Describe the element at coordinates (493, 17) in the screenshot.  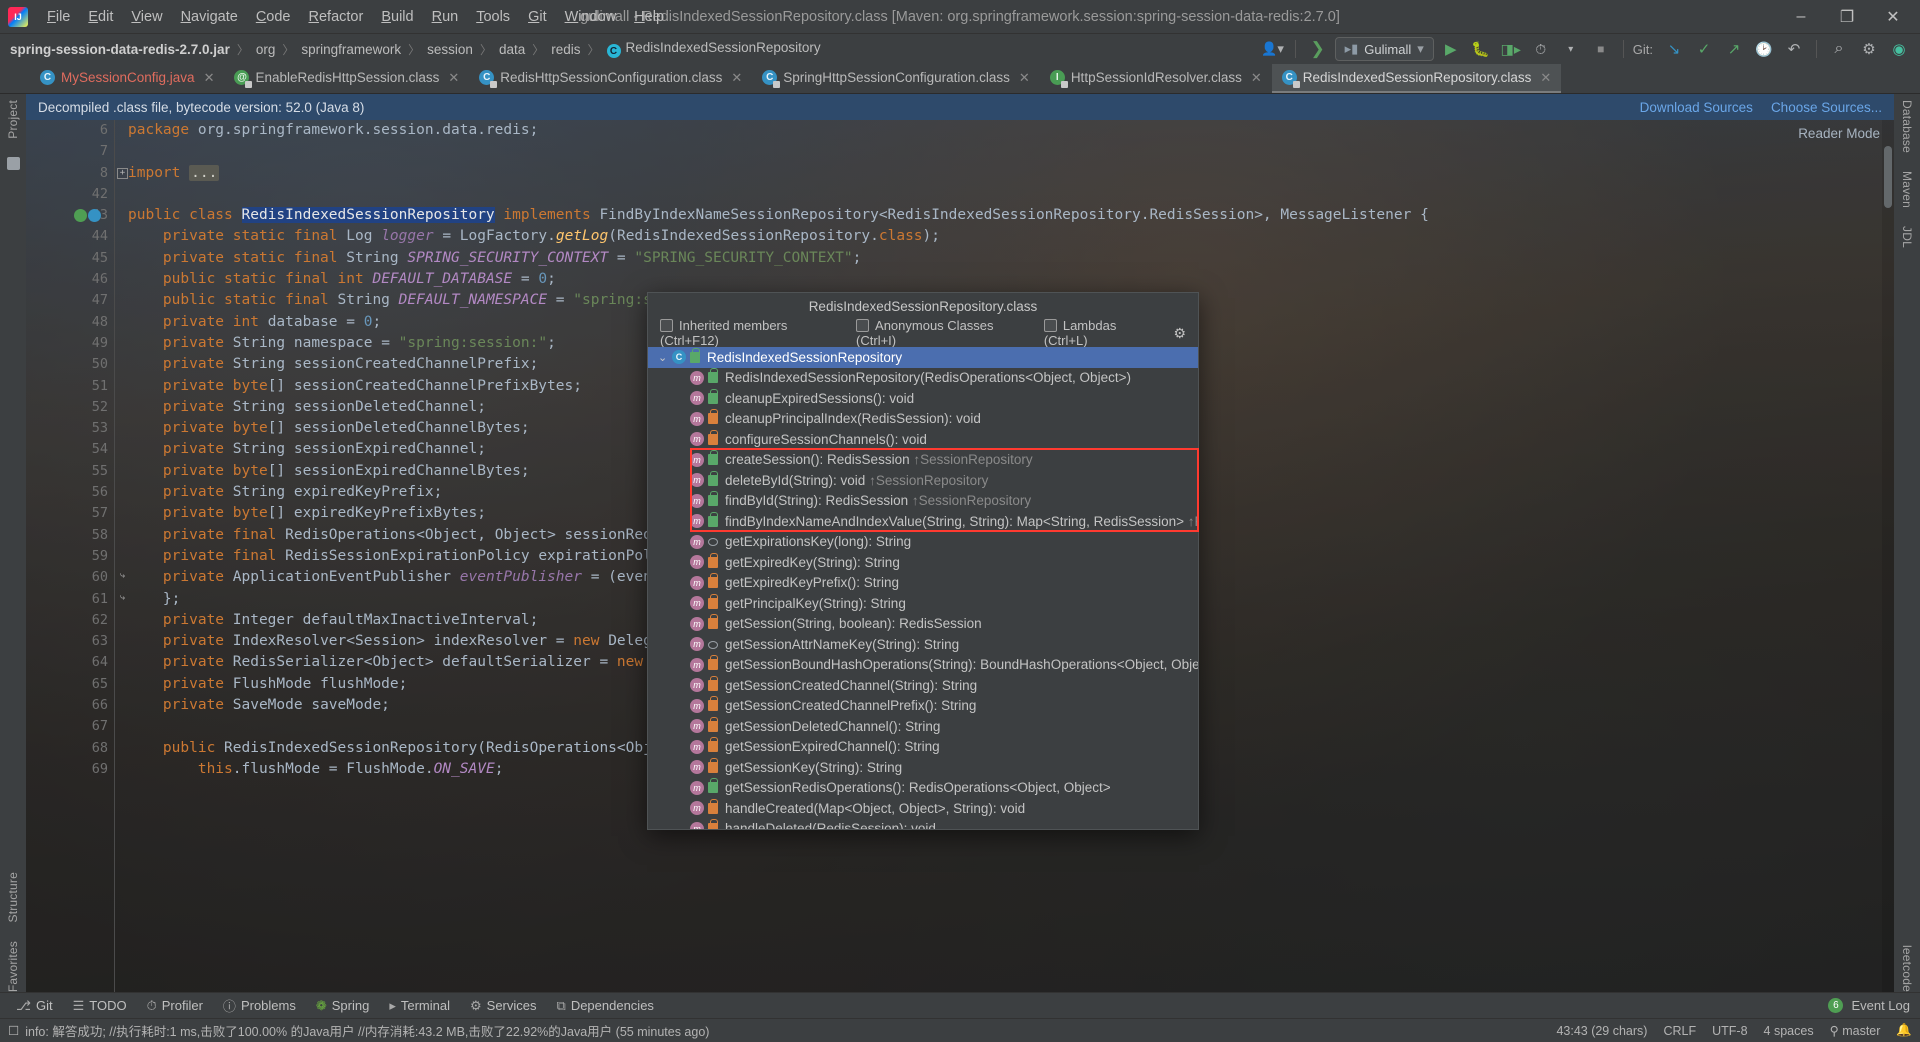
I see `menu-item-tools: Tools` at that location.